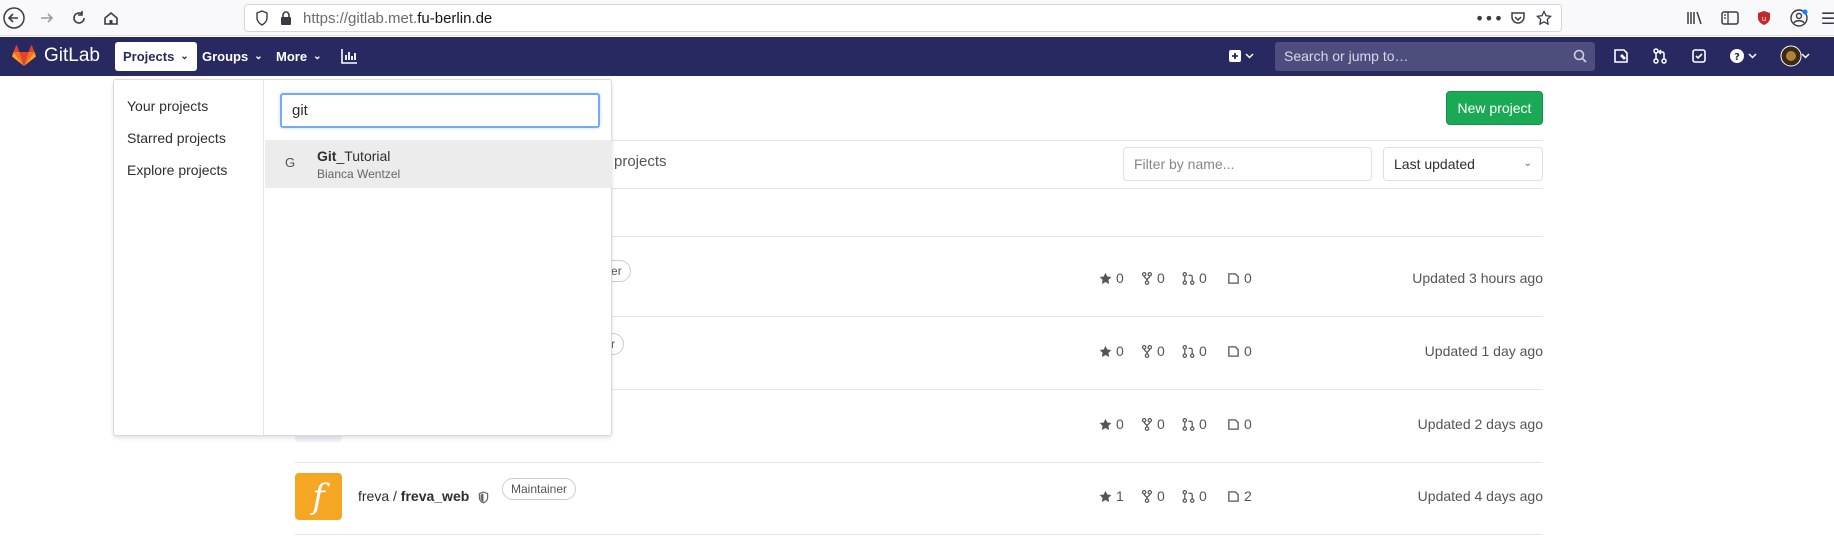  Describe the element at coordinates (397, 18) in the screenshot. I see `url-text: https://gitlab.met.fu-berlin.de` at that location.